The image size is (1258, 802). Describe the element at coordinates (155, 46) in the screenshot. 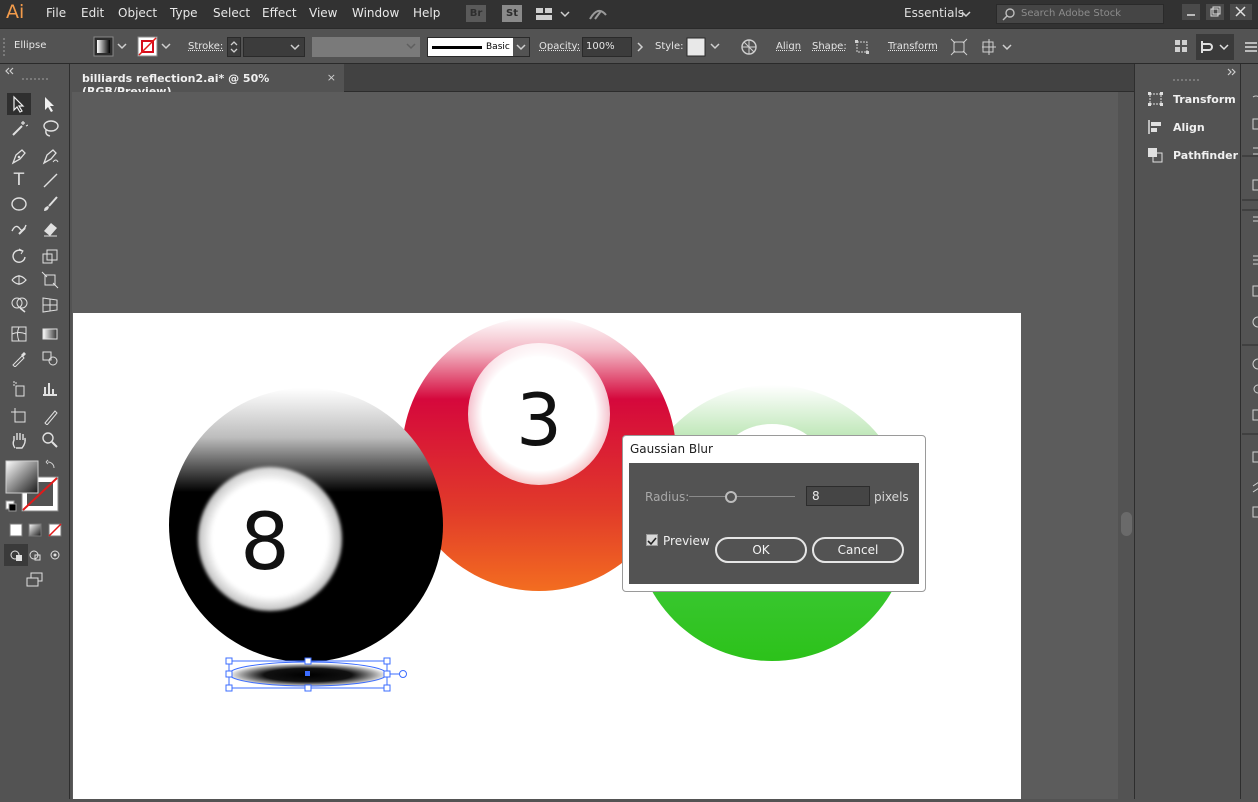

I see `stroke-swatch-dropdown` at that location.